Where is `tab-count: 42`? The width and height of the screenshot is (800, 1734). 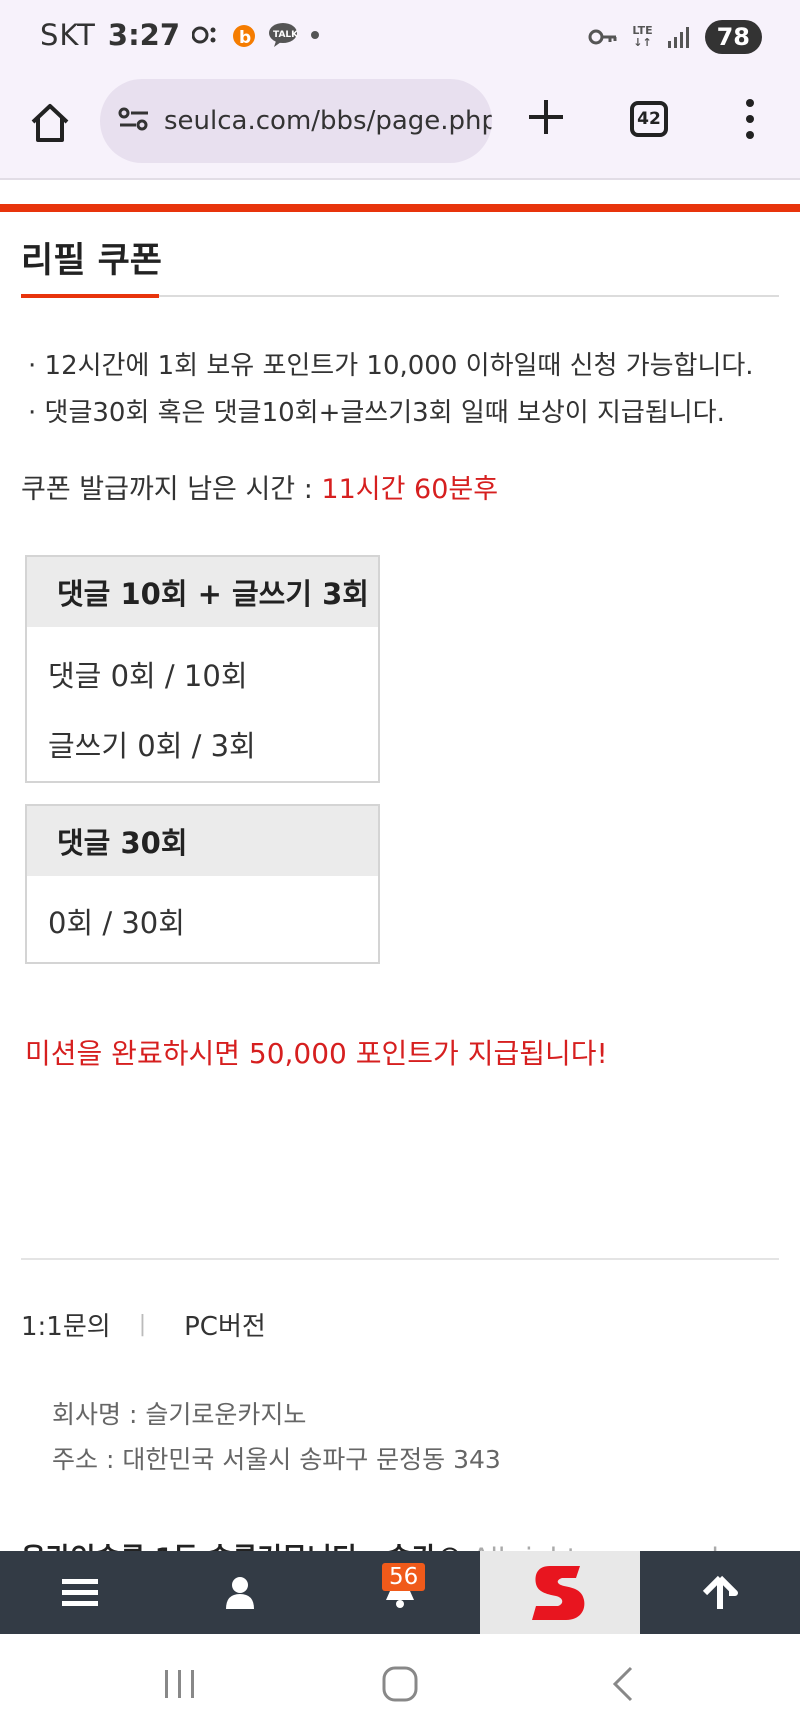
tab-count: 42 is located at coordinates (649, 119).